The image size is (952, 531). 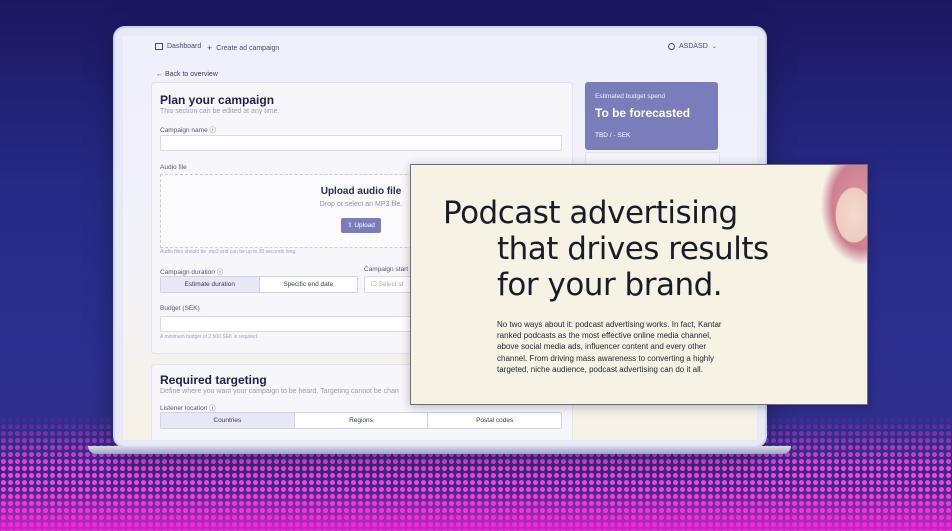 What do you see at coordinates (364, 225) in the screenshot?
I see `upload-button-label: Upload` at bounding box center [364, 225].